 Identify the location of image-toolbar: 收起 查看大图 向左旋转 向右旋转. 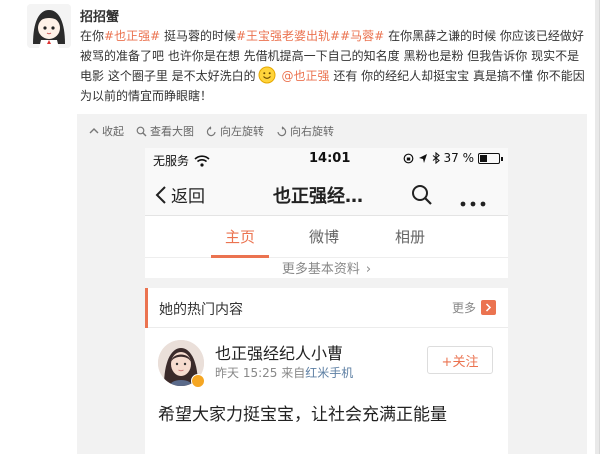
(332, 131).